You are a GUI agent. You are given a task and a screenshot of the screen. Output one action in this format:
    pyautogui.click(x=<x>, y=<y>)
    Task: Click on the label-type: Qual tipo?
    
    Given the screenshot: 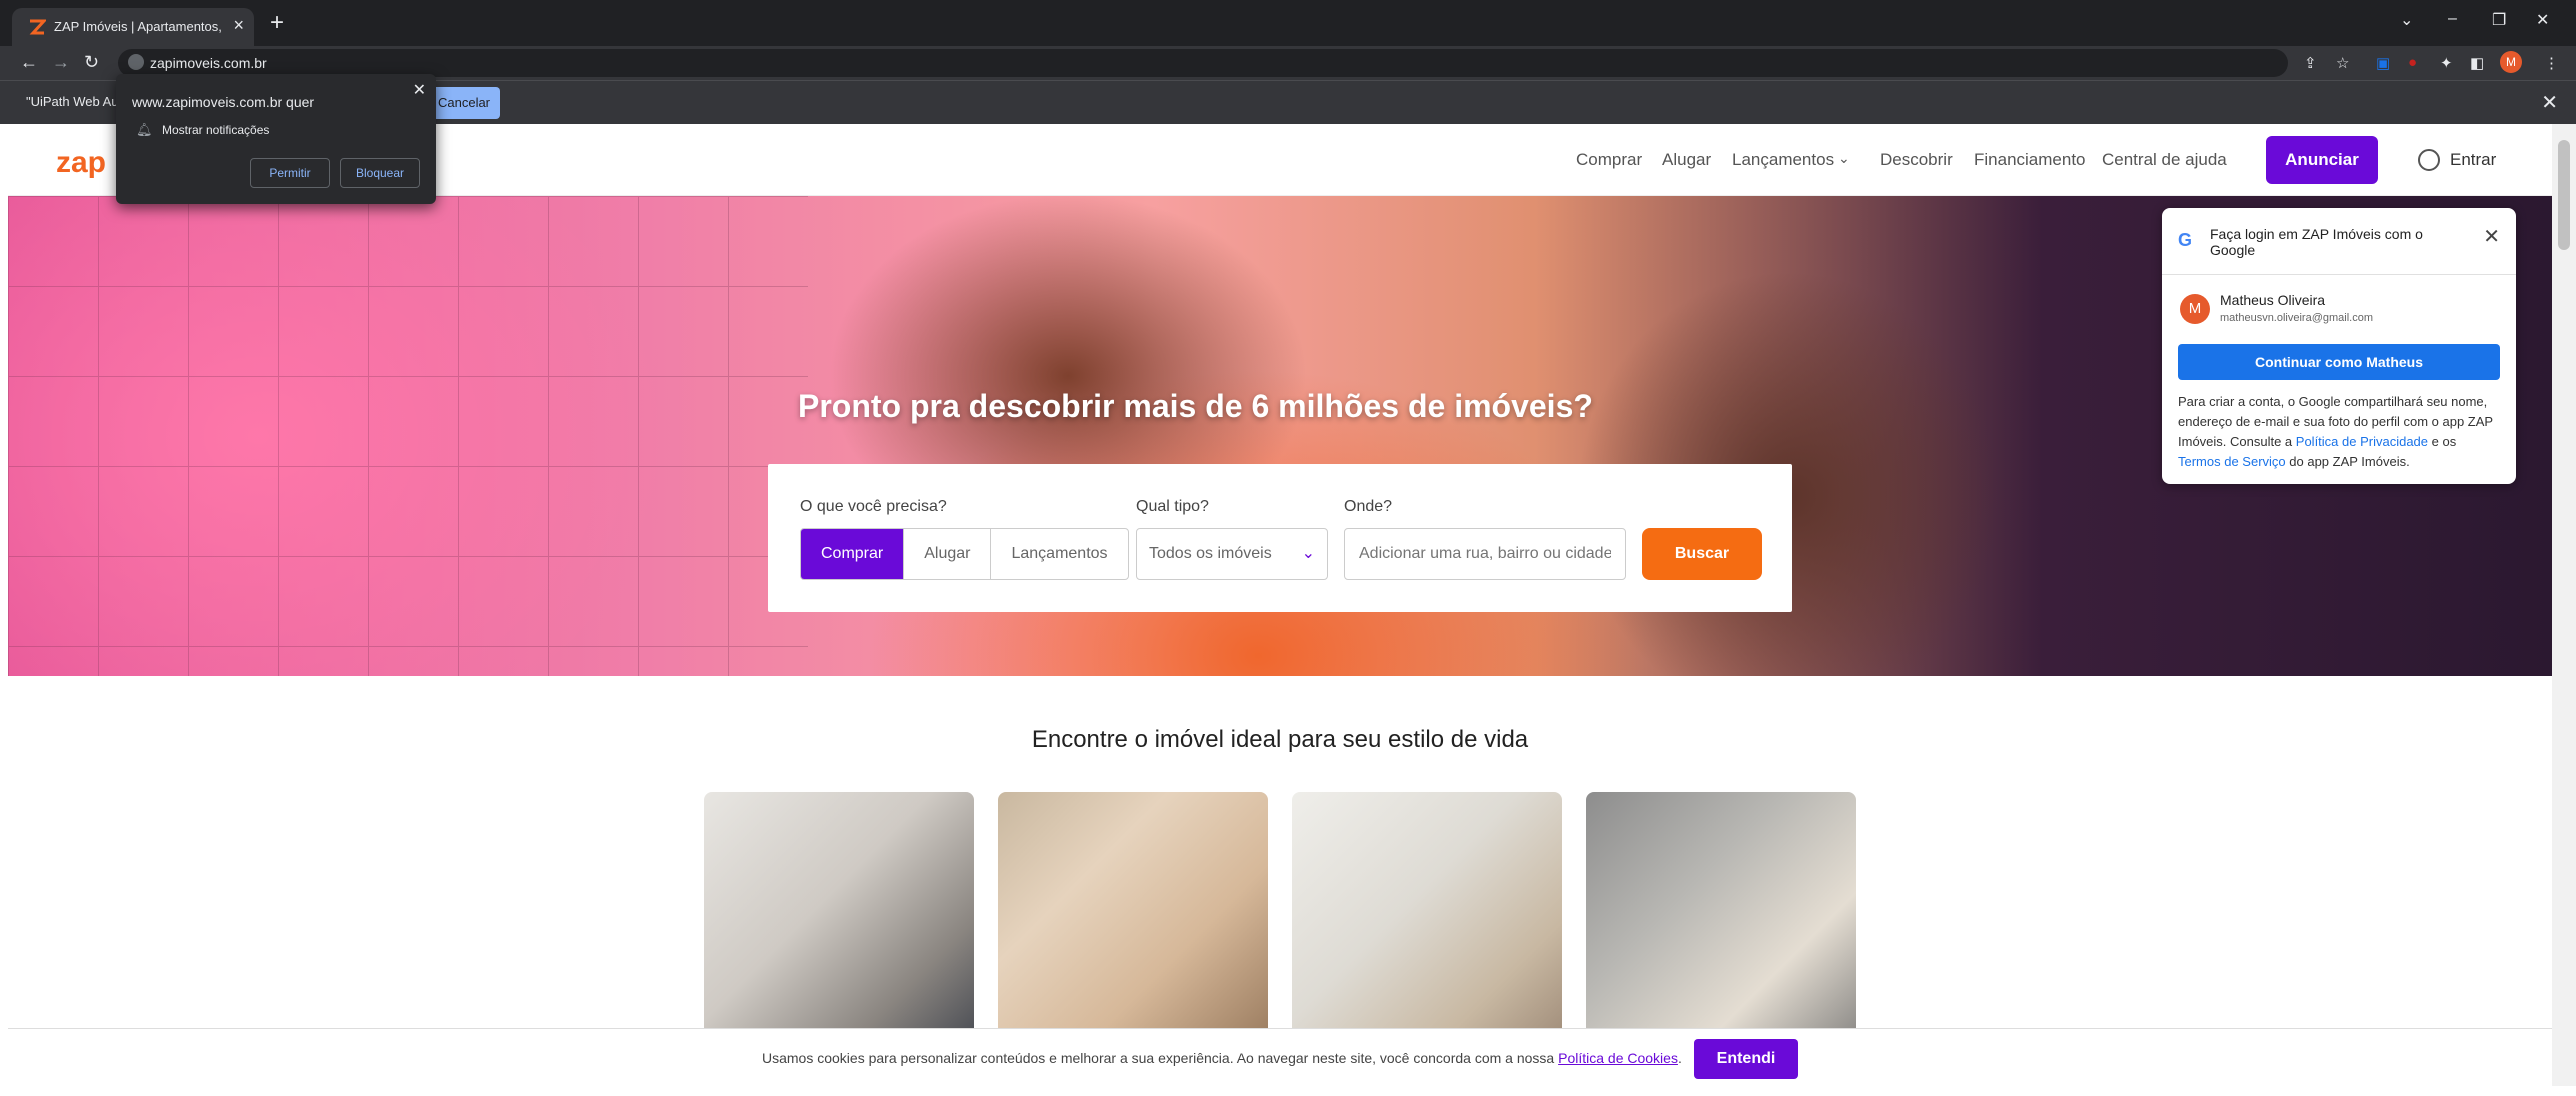 What is the action you would take?
    pyautogui.click(x=1172, y=506)
    